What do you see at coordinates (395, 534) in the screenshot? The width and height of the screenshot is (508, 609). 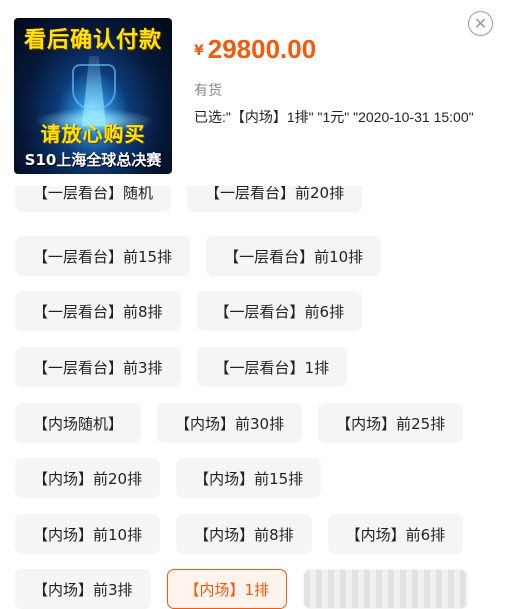 I see `option-chip: 【内场】前6排` at bounding box center [395, 534].